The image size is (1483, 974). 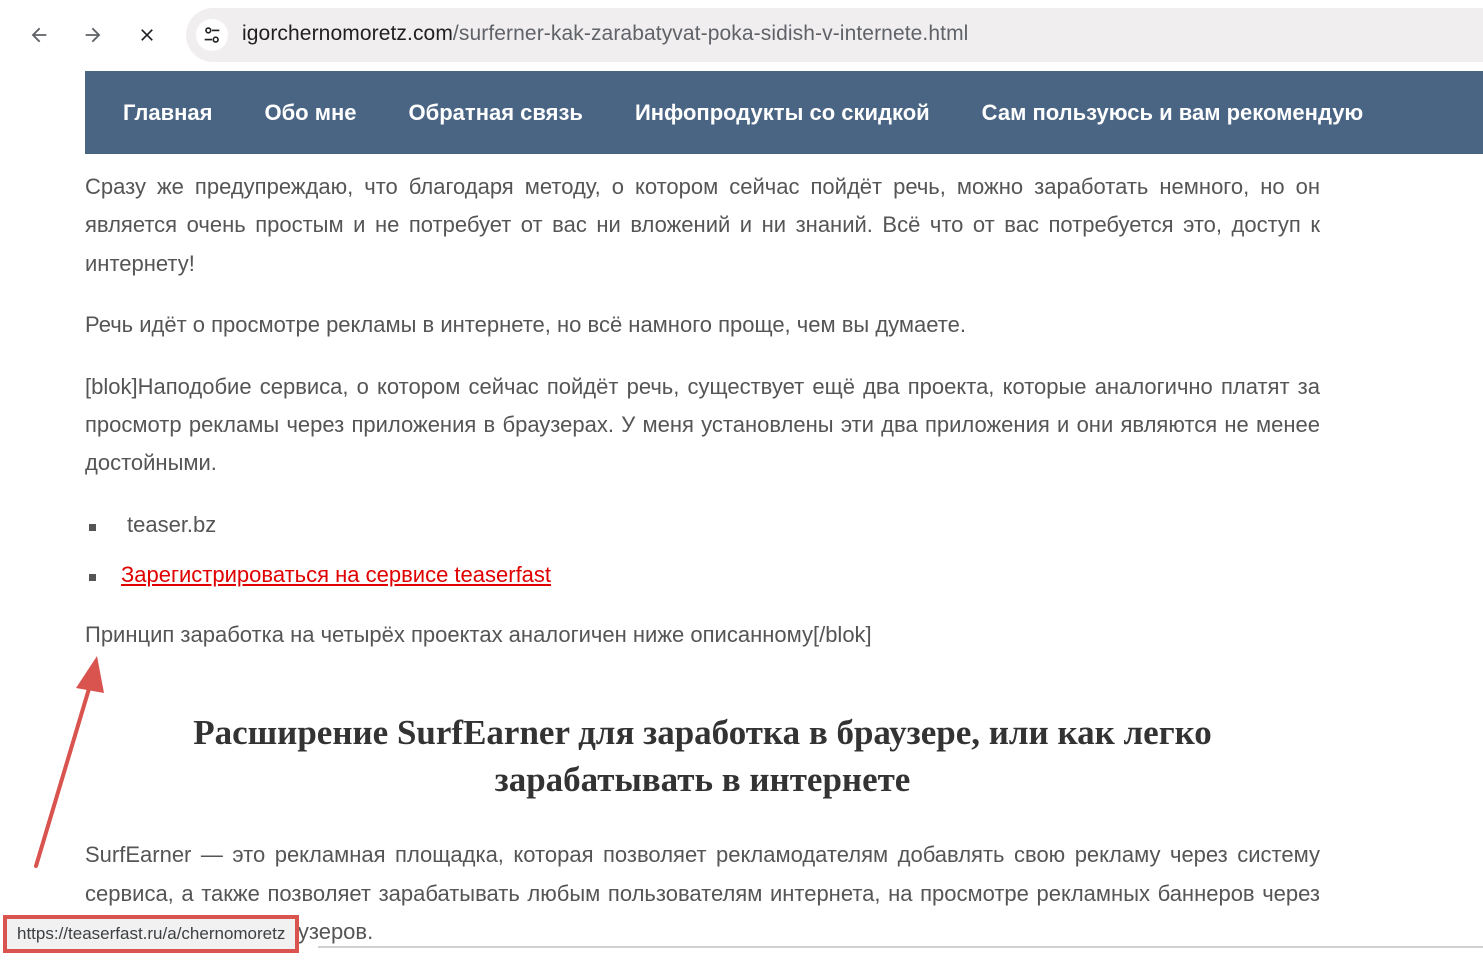 I want to click on nav-item-home: Главная, so click(x=167, y=113).